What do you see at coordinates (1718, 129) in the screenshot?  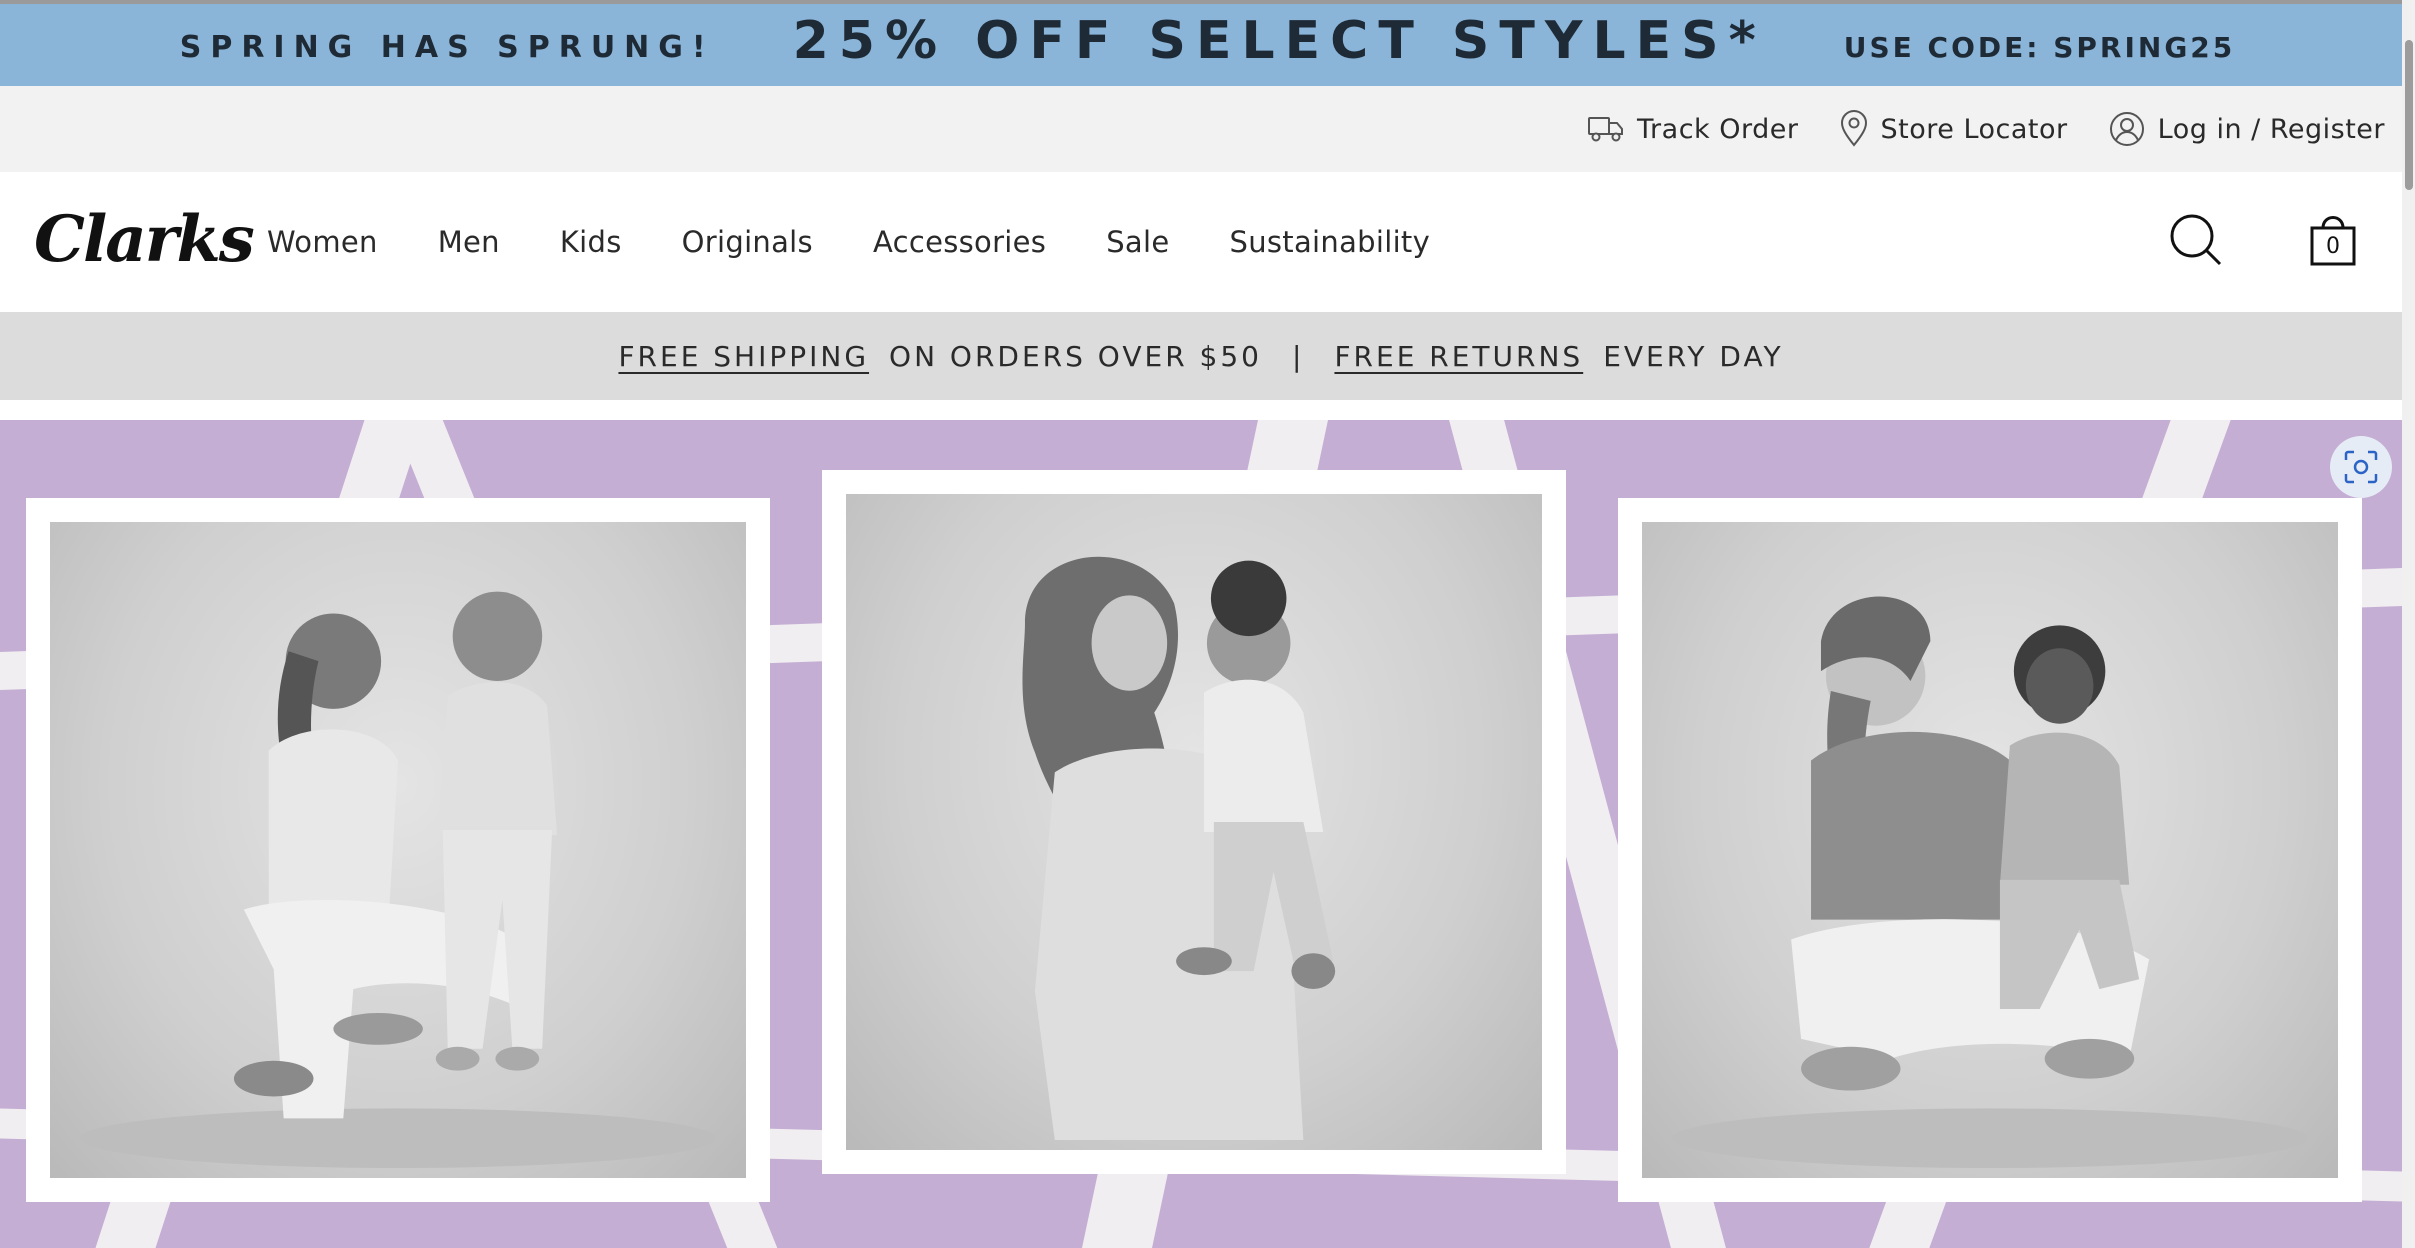 I see `track-order-label: Track Order` at bounding box center [1718, 129].